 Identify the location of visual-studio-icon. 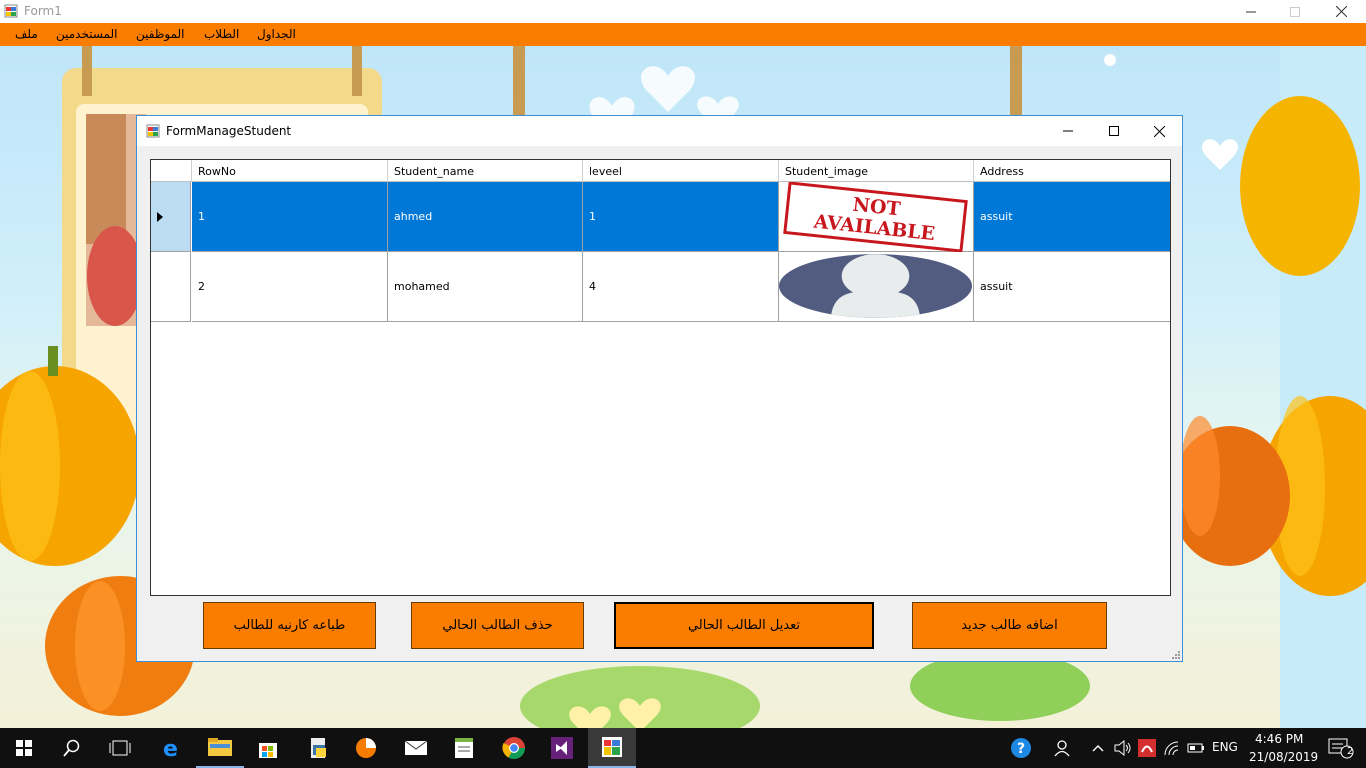
(562, 748).